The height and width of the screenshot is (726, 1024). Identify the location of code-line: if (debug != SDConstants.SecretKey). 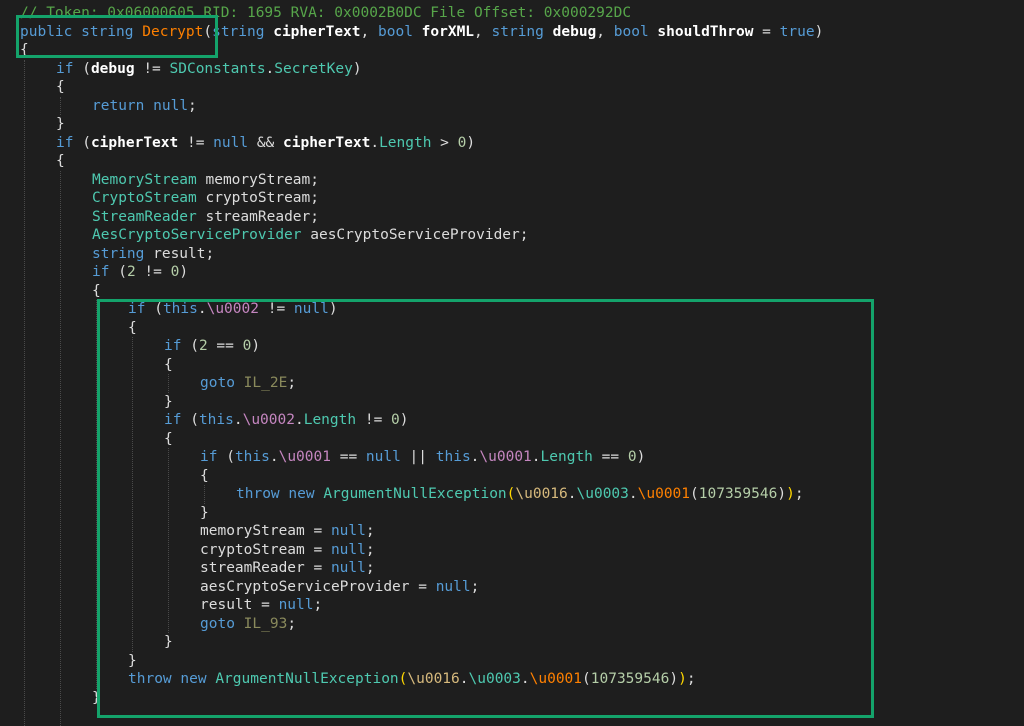
(209, 69).